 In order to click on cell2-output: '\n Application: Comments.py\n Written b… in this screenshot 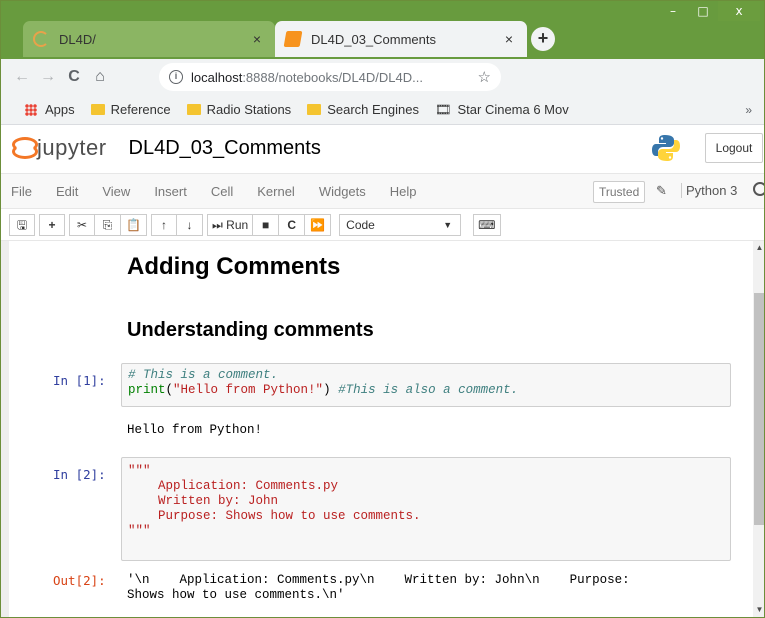, I will do `click(378, 587)`.